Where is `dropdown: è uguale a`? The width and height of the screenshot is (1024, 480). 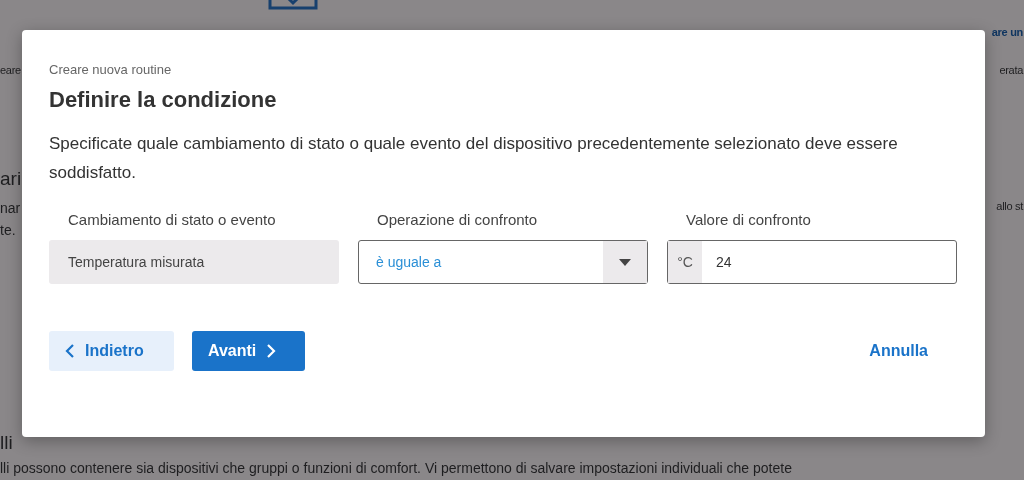 dropdown: è uguale a is located at coordinates (503, 262).